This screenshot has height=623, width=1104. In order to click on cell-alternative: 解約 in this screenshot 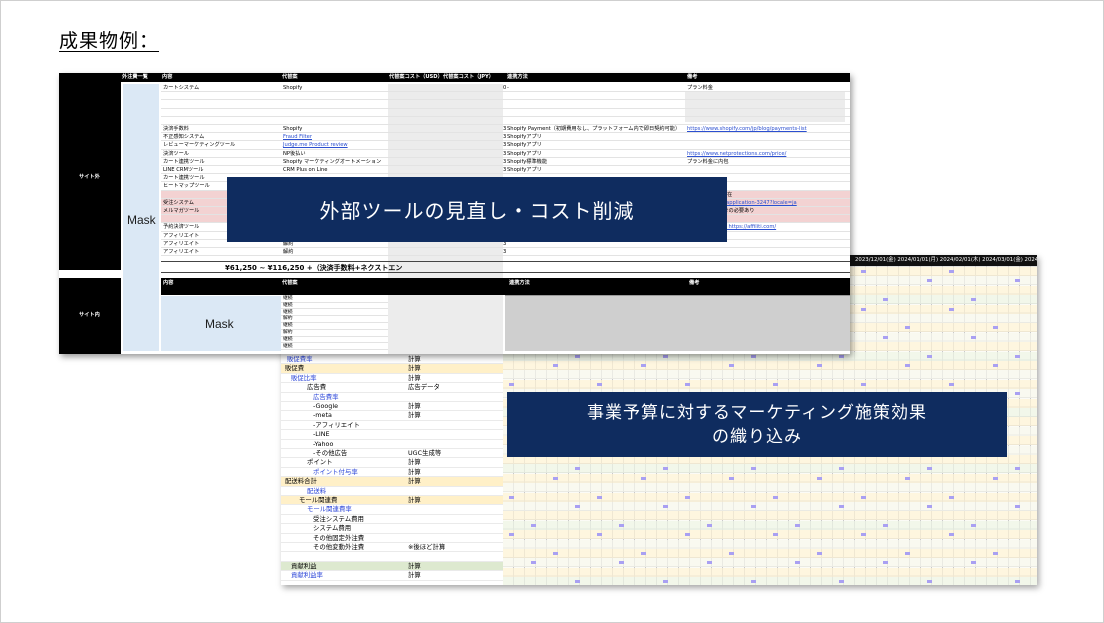, I will do `click(288, 252)`.